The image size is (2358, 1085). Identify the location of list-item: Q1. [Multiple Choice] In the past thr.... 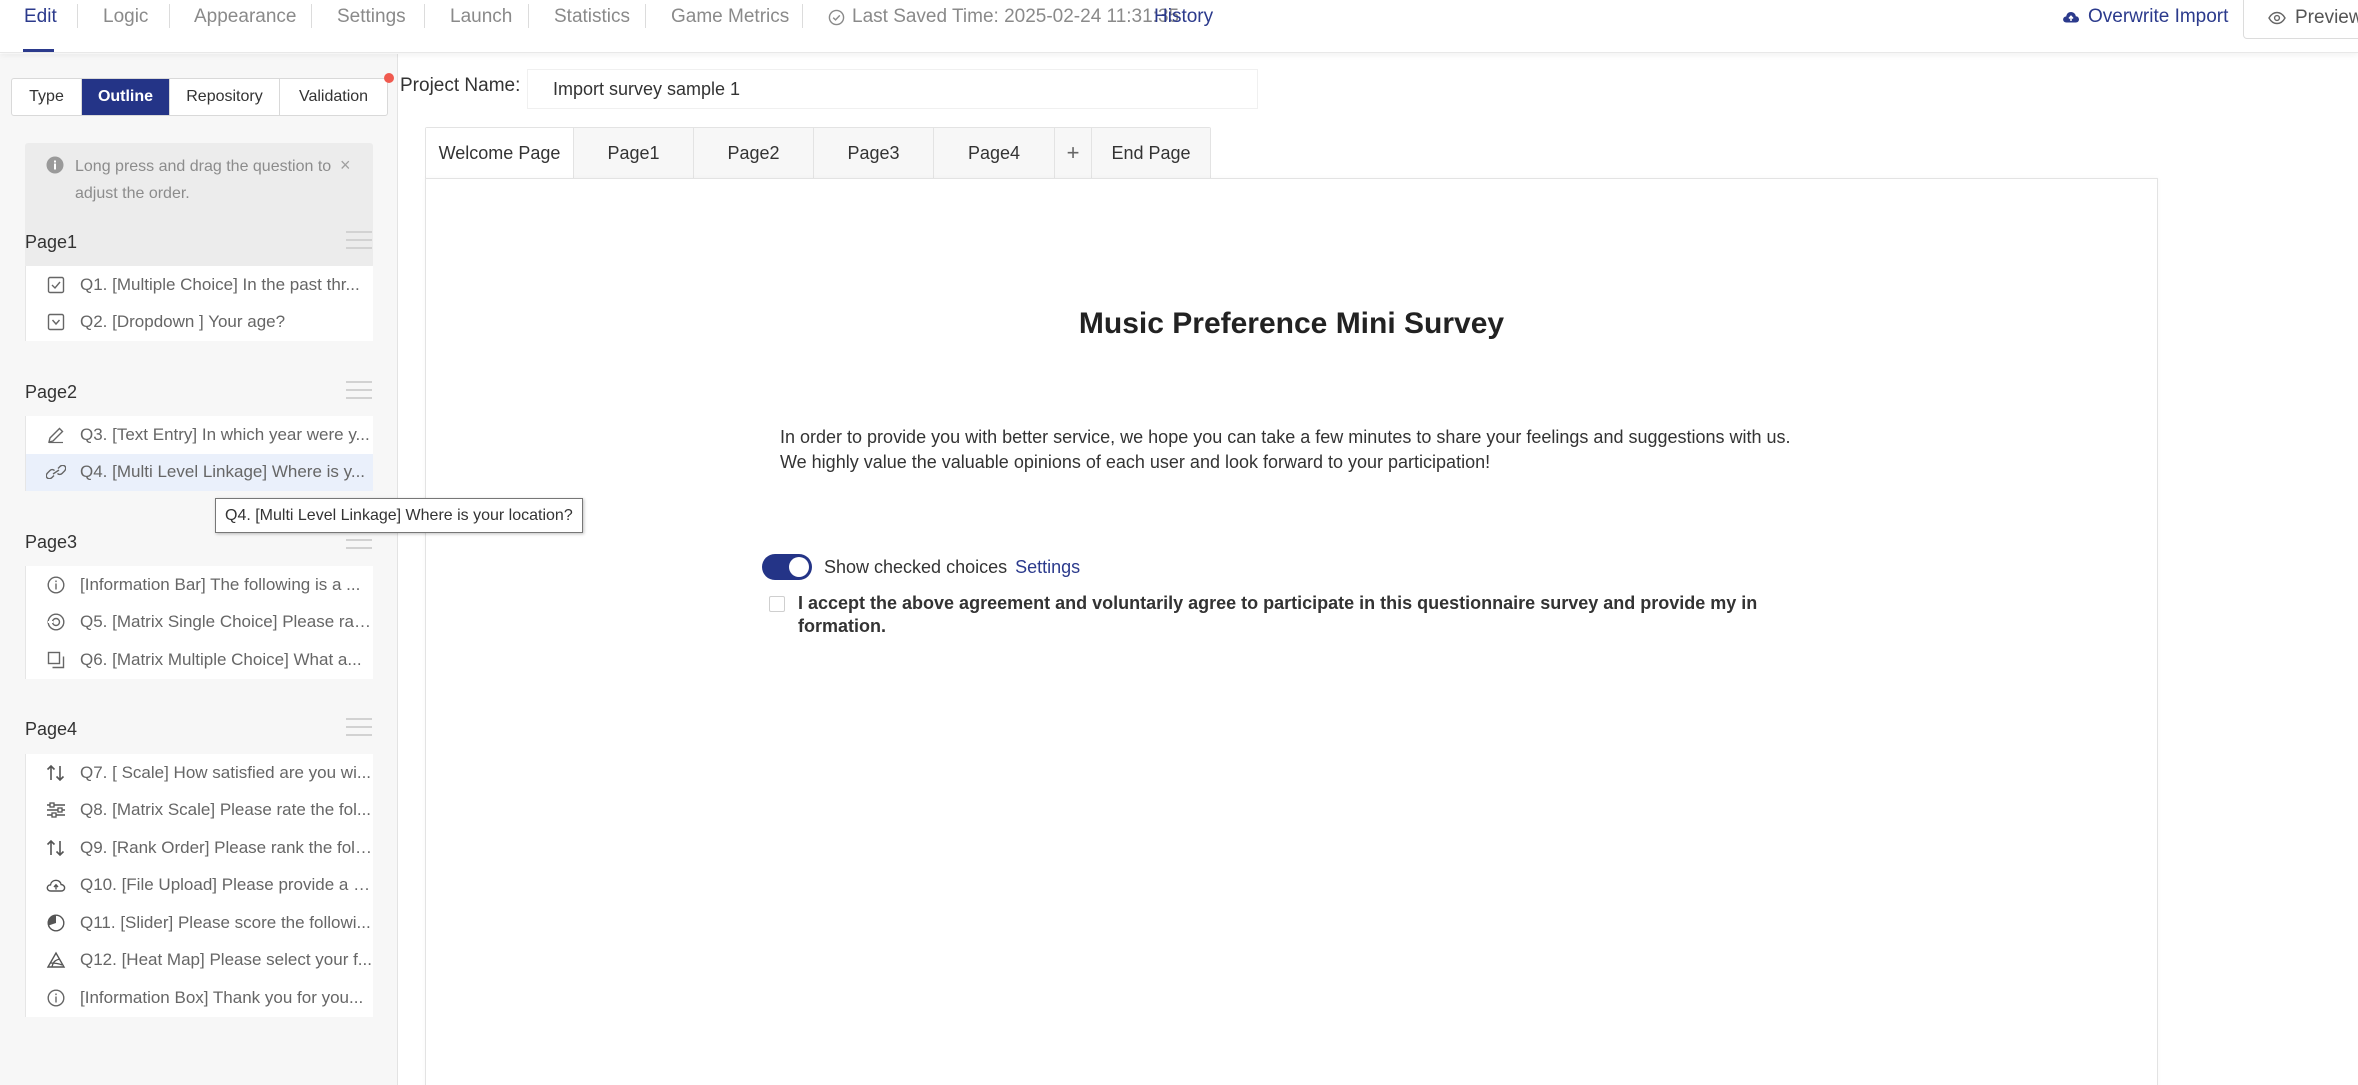
(199, 285).